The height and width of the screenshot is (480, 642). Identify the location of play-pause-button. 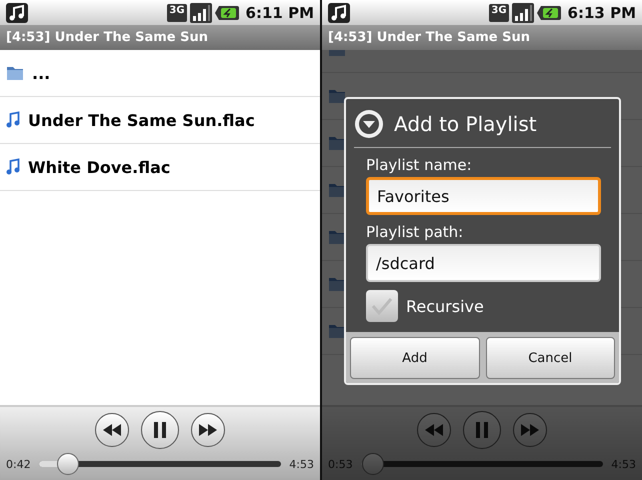
(160, 430).